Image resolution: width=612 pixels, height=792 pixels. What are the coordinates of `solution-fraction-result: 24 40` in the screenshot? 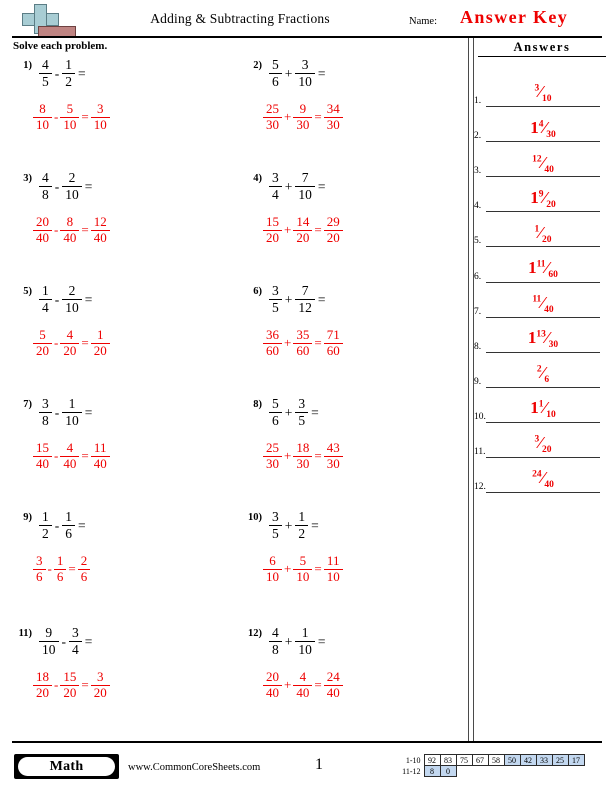 It's located at (333, 685).